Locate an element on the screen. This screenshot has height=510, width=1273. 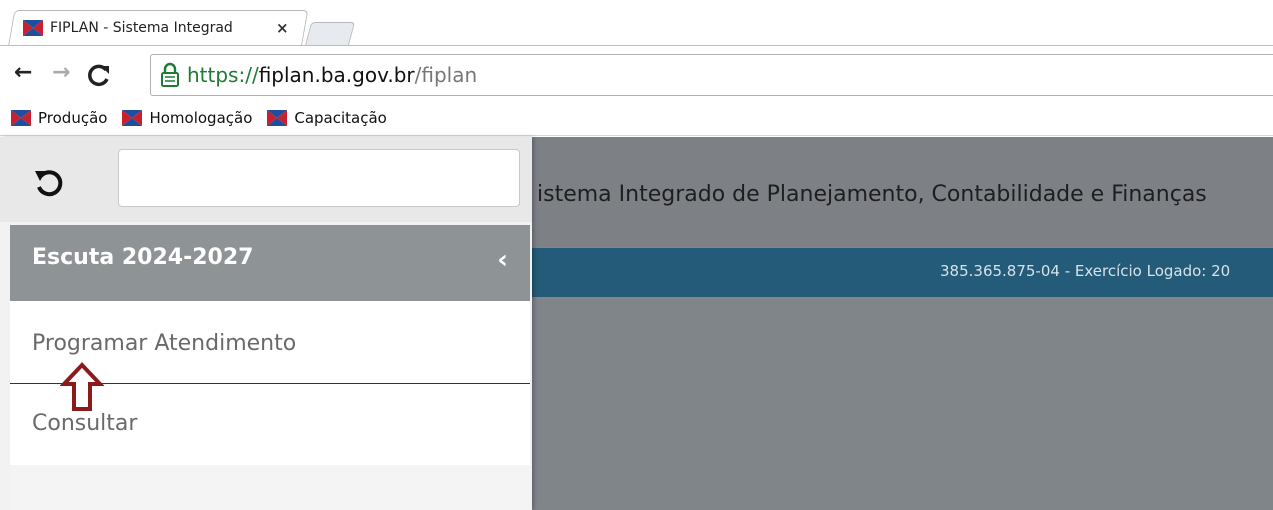
bookmark-capacitacao: Capacitação is located at coordinates (326, 118).